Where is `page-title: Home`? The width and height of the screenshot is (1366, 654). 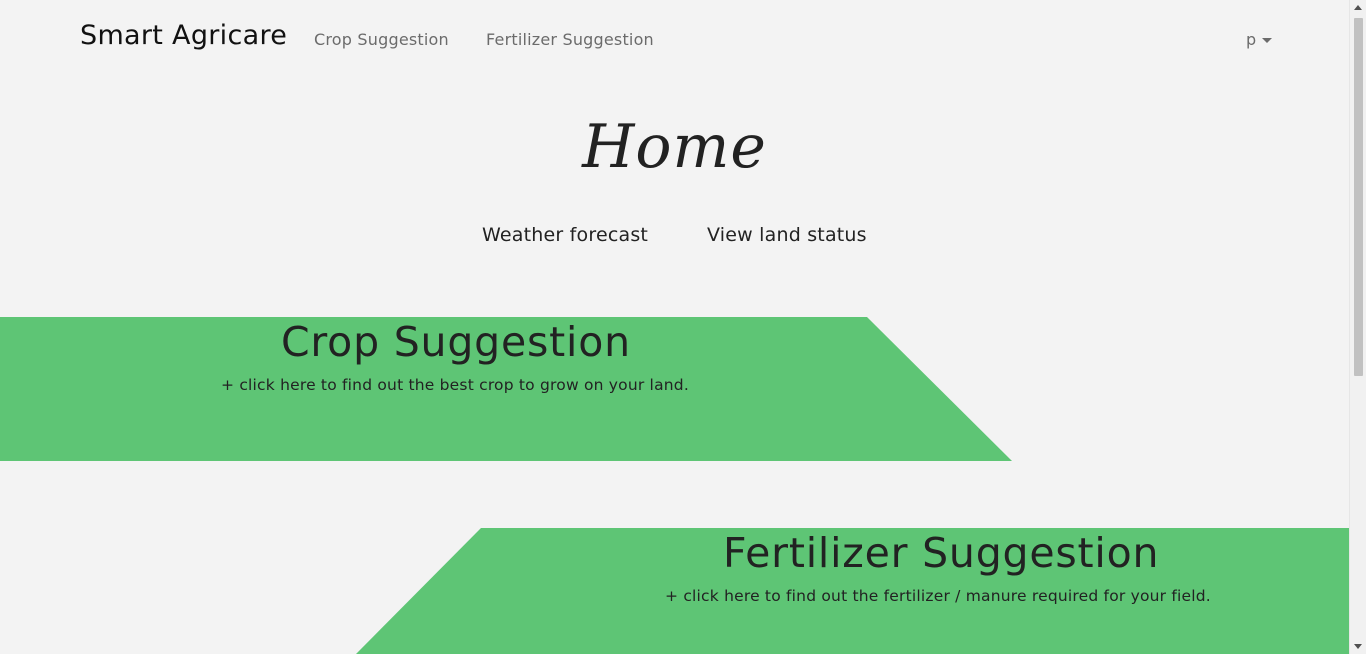 page-title: Home is located at coordinates (674, 147).